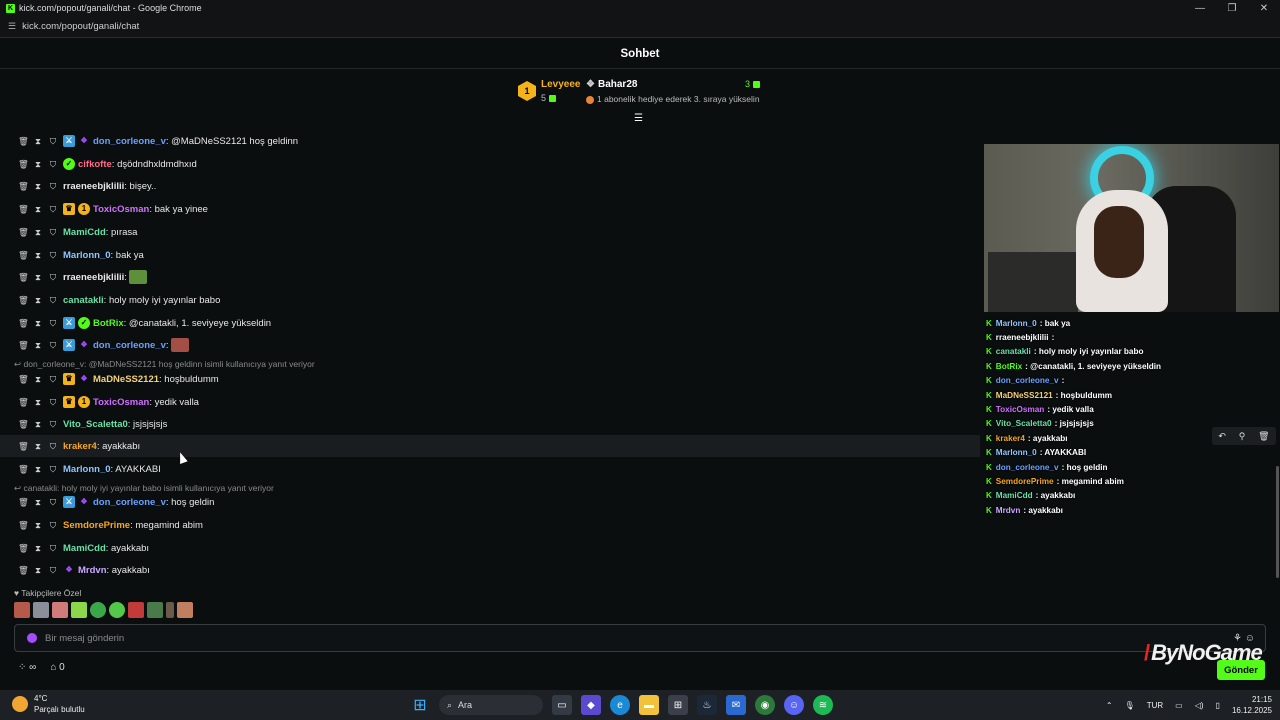 The height and width of the screenshot is (720, 1280). I want to click on discord-icon: ☺, so click(794, 705).